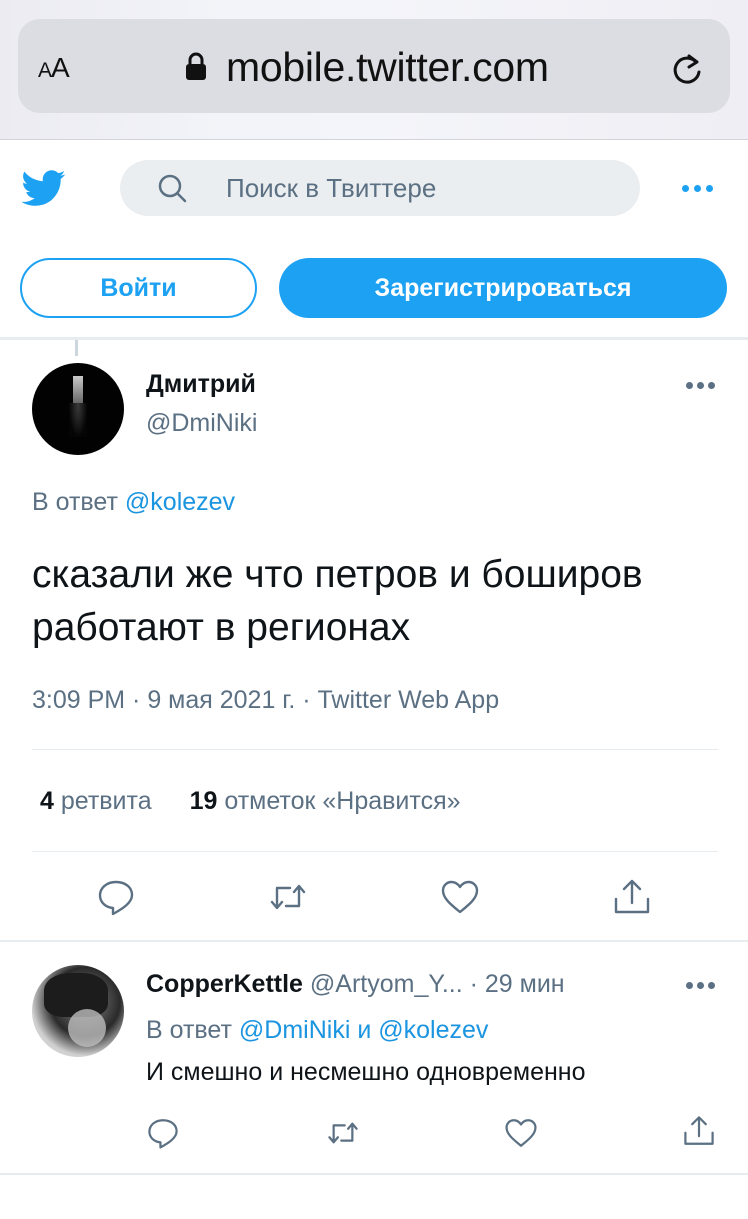  I want to click on twitter-bird-icon, so click(44, 188).